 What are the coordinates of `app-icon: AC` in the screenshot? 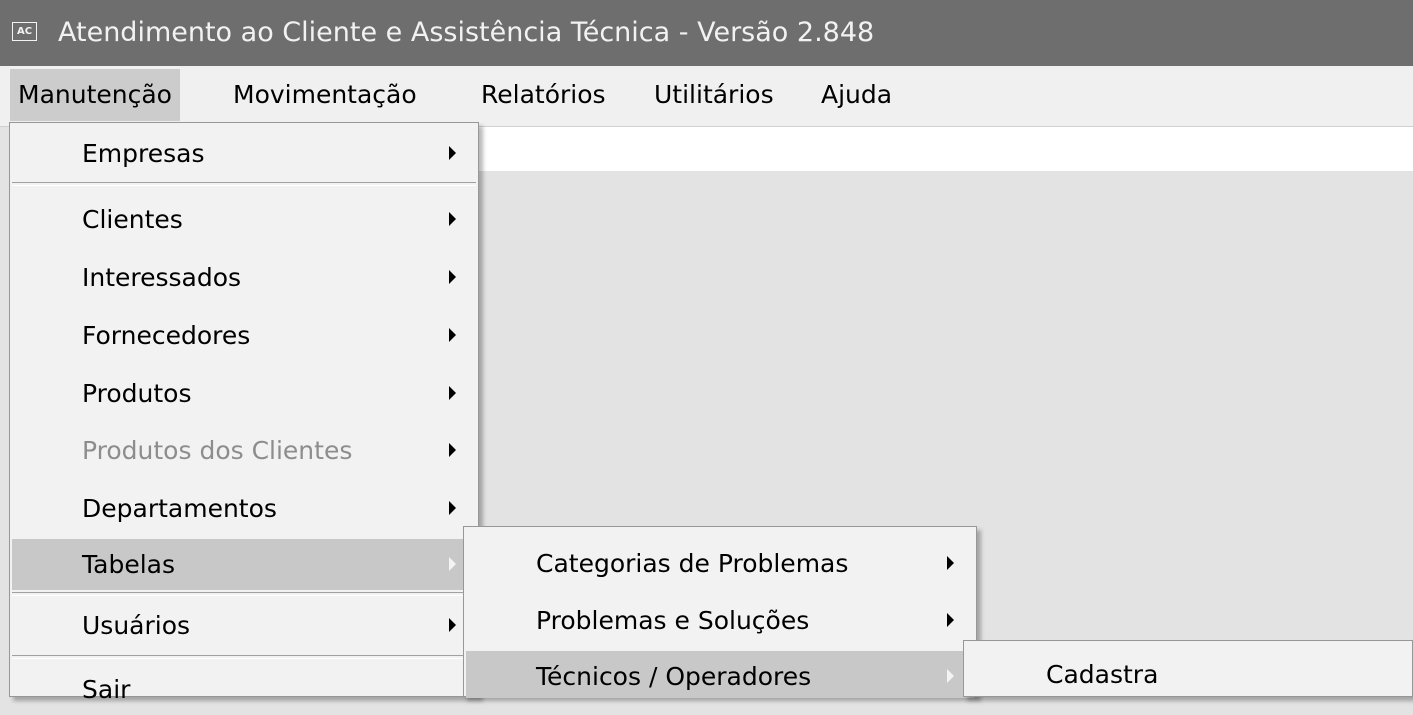 It's located at (24, 31).